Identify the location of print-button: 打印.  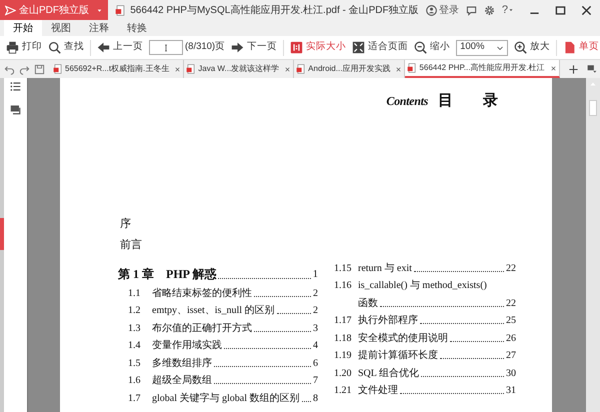
(24, 47).